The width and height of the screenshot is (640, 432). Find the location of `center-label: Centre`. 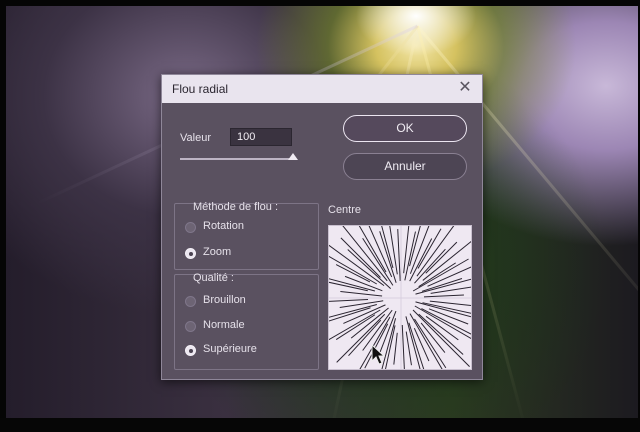

center-label: Centre is located at coordinates (345, 210).